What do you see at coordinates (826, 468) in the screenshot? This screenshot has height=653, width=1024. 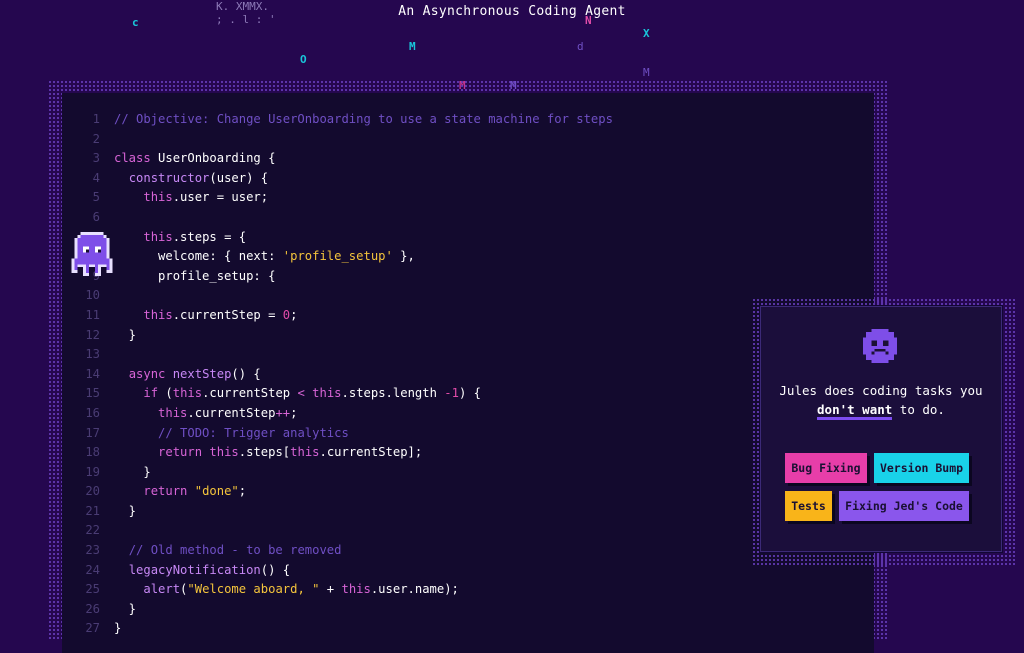 I see `chip-bug-fixing: Bug Fixing` at bounding box center [826, 468].